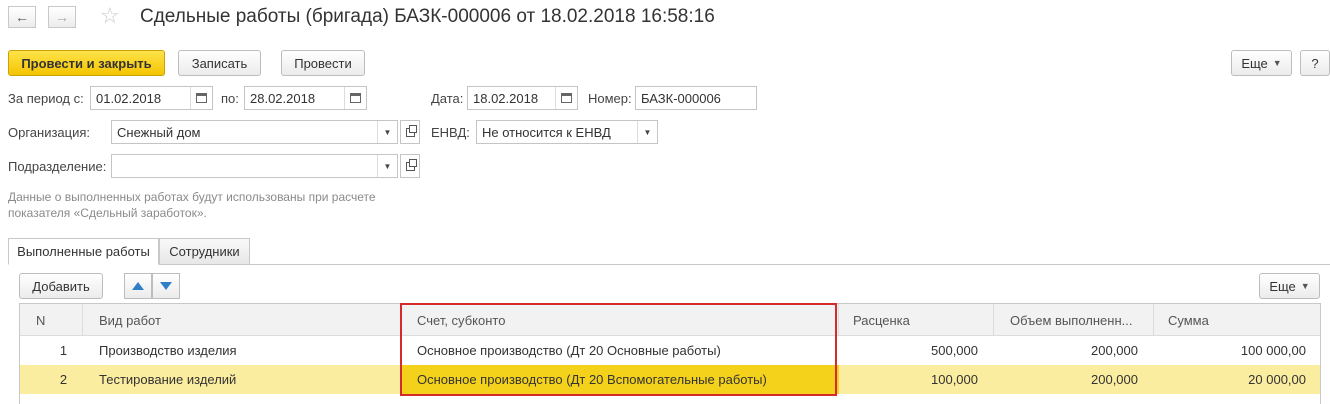 This screenshot has width=1330, height=404. Describe the element at coordinates (46, 98) in the screenshot. I see `period-from-label: За период с:` at that location.